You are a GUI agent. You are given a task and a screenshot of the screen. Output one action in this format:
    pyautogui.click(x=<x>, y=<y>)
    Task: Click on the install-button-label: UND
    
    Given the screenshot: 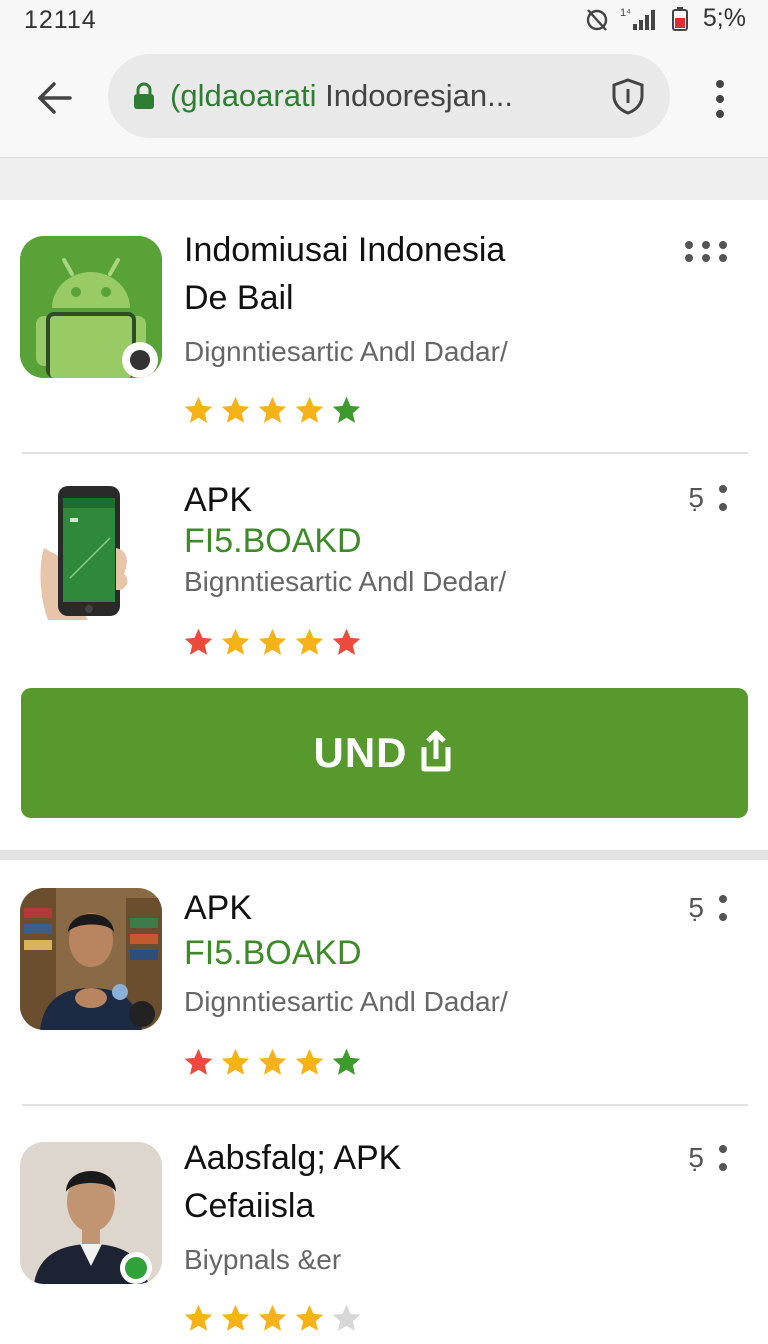 What is the action you would take?
    pyautogui.click(x=360, y=752)
    